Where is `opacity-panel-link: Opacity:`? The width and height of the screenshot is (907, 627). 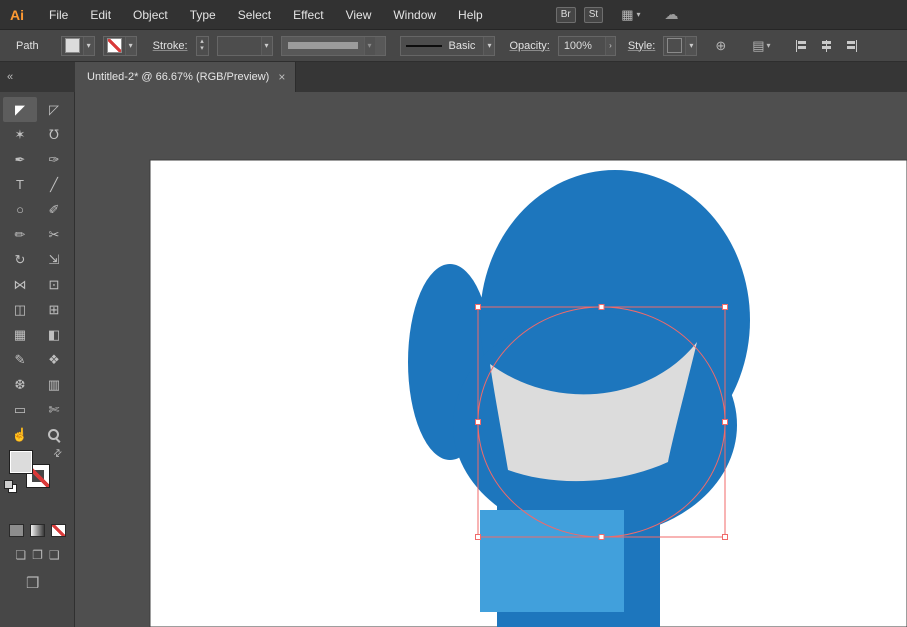 opacity-panel-link: Opacity: is located at coordinates (529, 46).